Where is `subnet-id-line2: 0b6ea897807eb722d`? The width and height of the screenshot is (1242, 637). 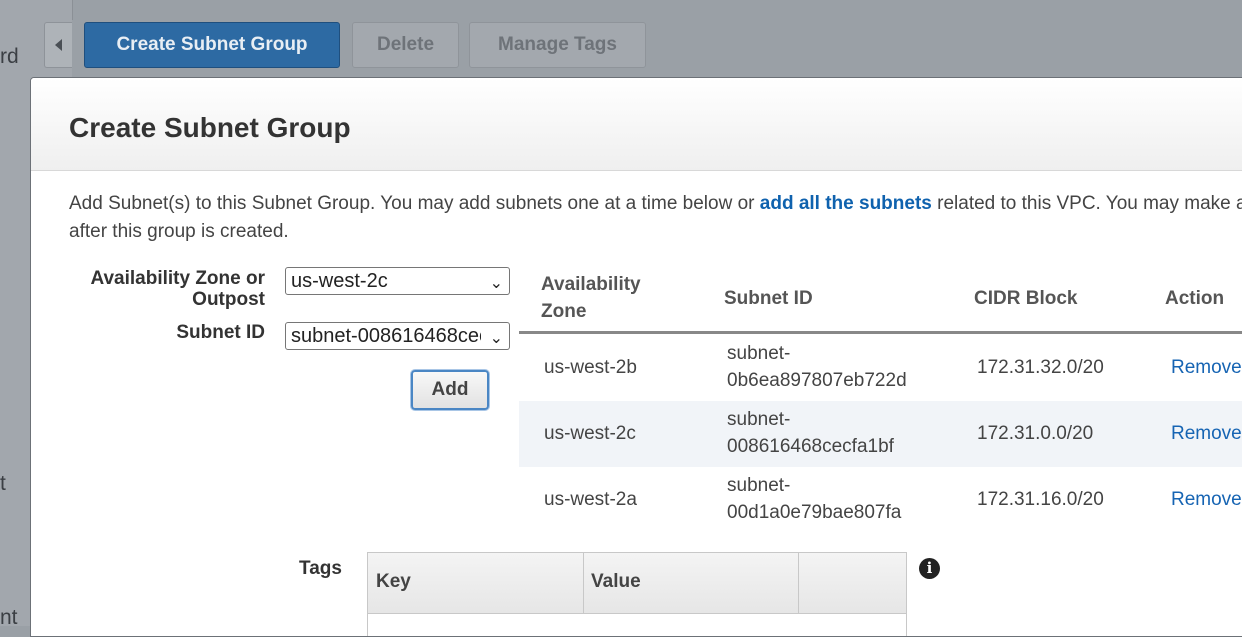 subnet-id-line2: 0b6ea897807eb722d is located at coordinates (817, 380).